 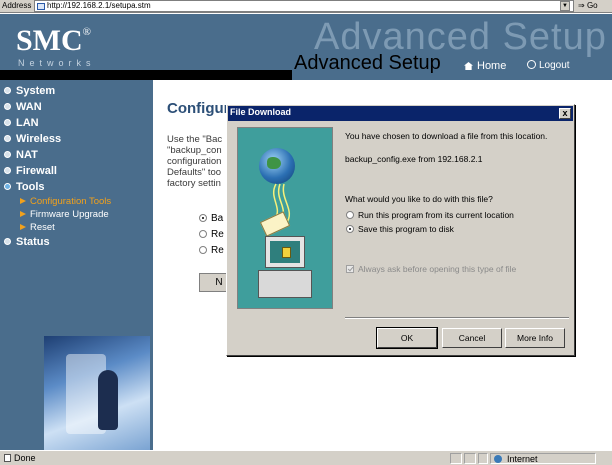 What do you see at coordinates (30, 187) in the screenshot?
I see `sidebar-item-label: Tools` at bounding box center [30, 187].